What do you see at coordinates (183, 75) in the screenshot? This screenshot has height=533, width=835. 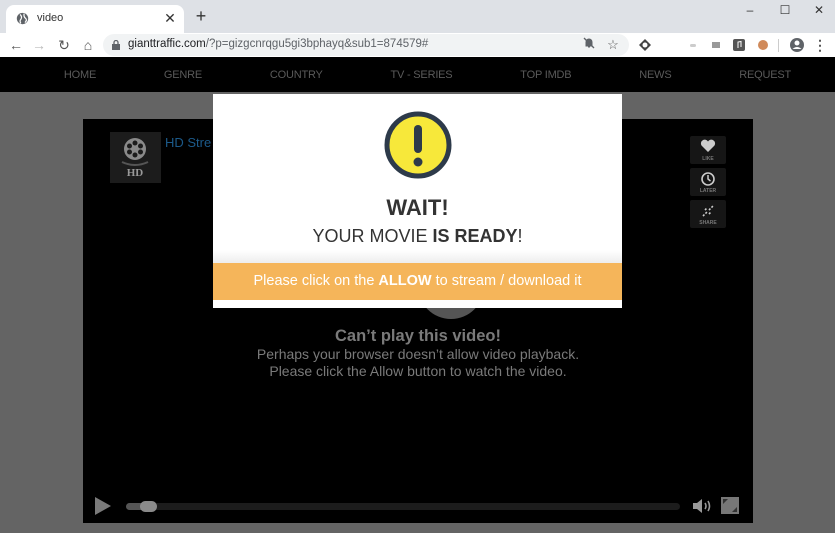 I see `nav-genre: GENRE` at bounding box center [183, 75].